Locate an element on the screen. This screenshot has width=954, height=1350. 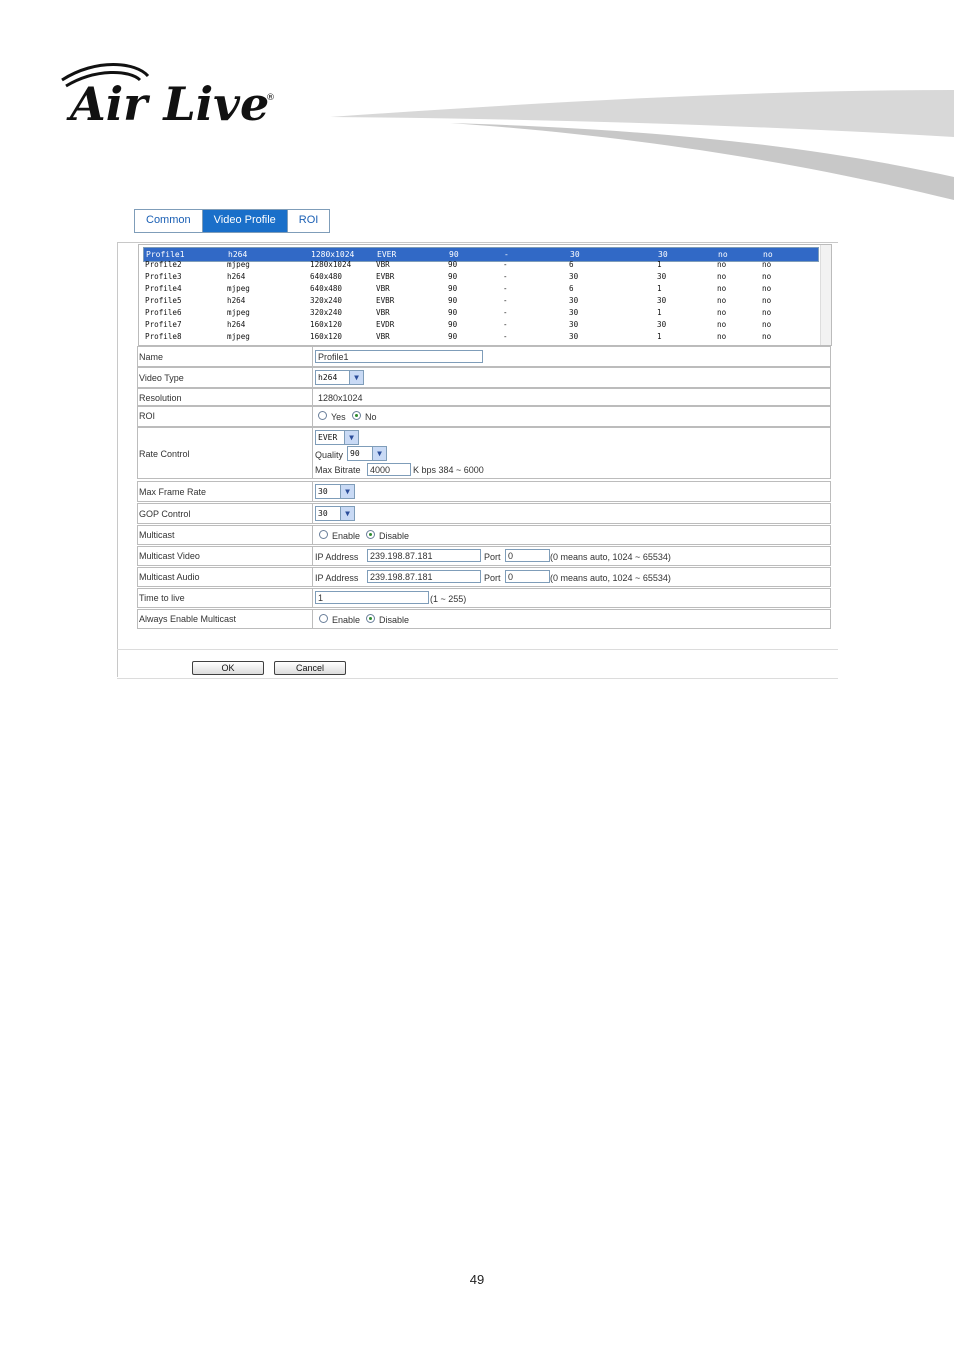
multicast-video-label: Multicast Video is located at coordinates (169, 556).